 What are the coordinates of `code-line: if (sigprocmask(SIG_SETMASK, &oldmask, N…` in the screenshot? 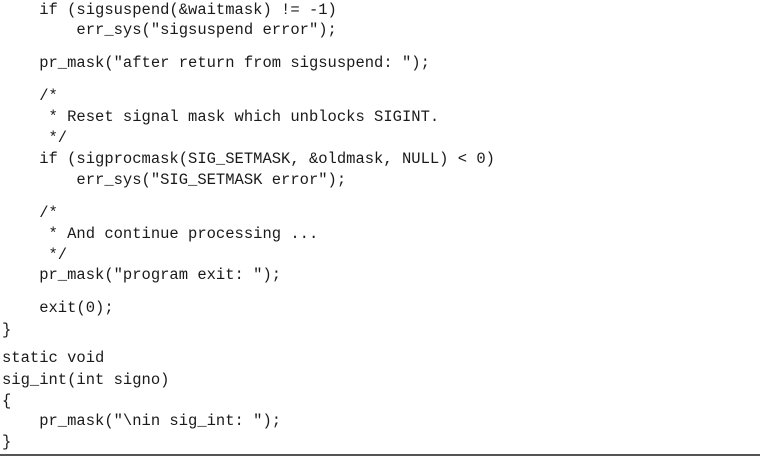 It's located at (248, 159).